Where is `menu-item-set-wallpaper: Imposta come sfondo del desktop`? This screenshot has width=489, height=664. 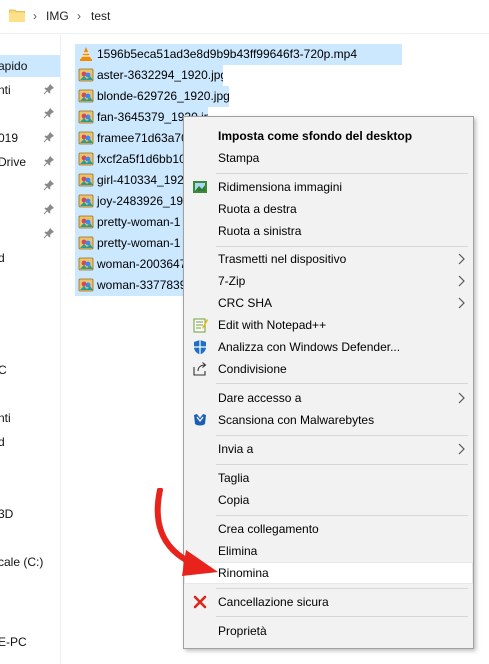 menu-item-set-wallpaper: Imposta come sfondo del desktop is located at coordinates (328, 136).